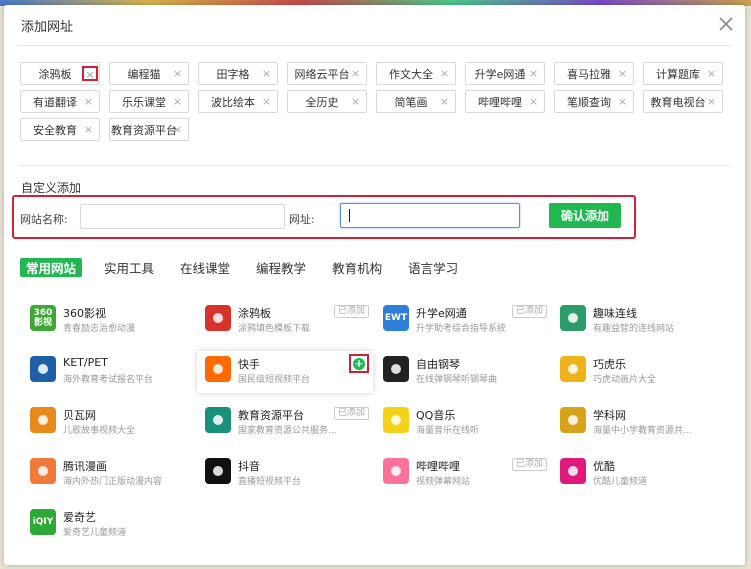 This screenshot has width=751, height=569. Describe the element at coordinates (113, 482) in the screenshot. I see `site-description: 海内外热门正版动漫内容` at that location.